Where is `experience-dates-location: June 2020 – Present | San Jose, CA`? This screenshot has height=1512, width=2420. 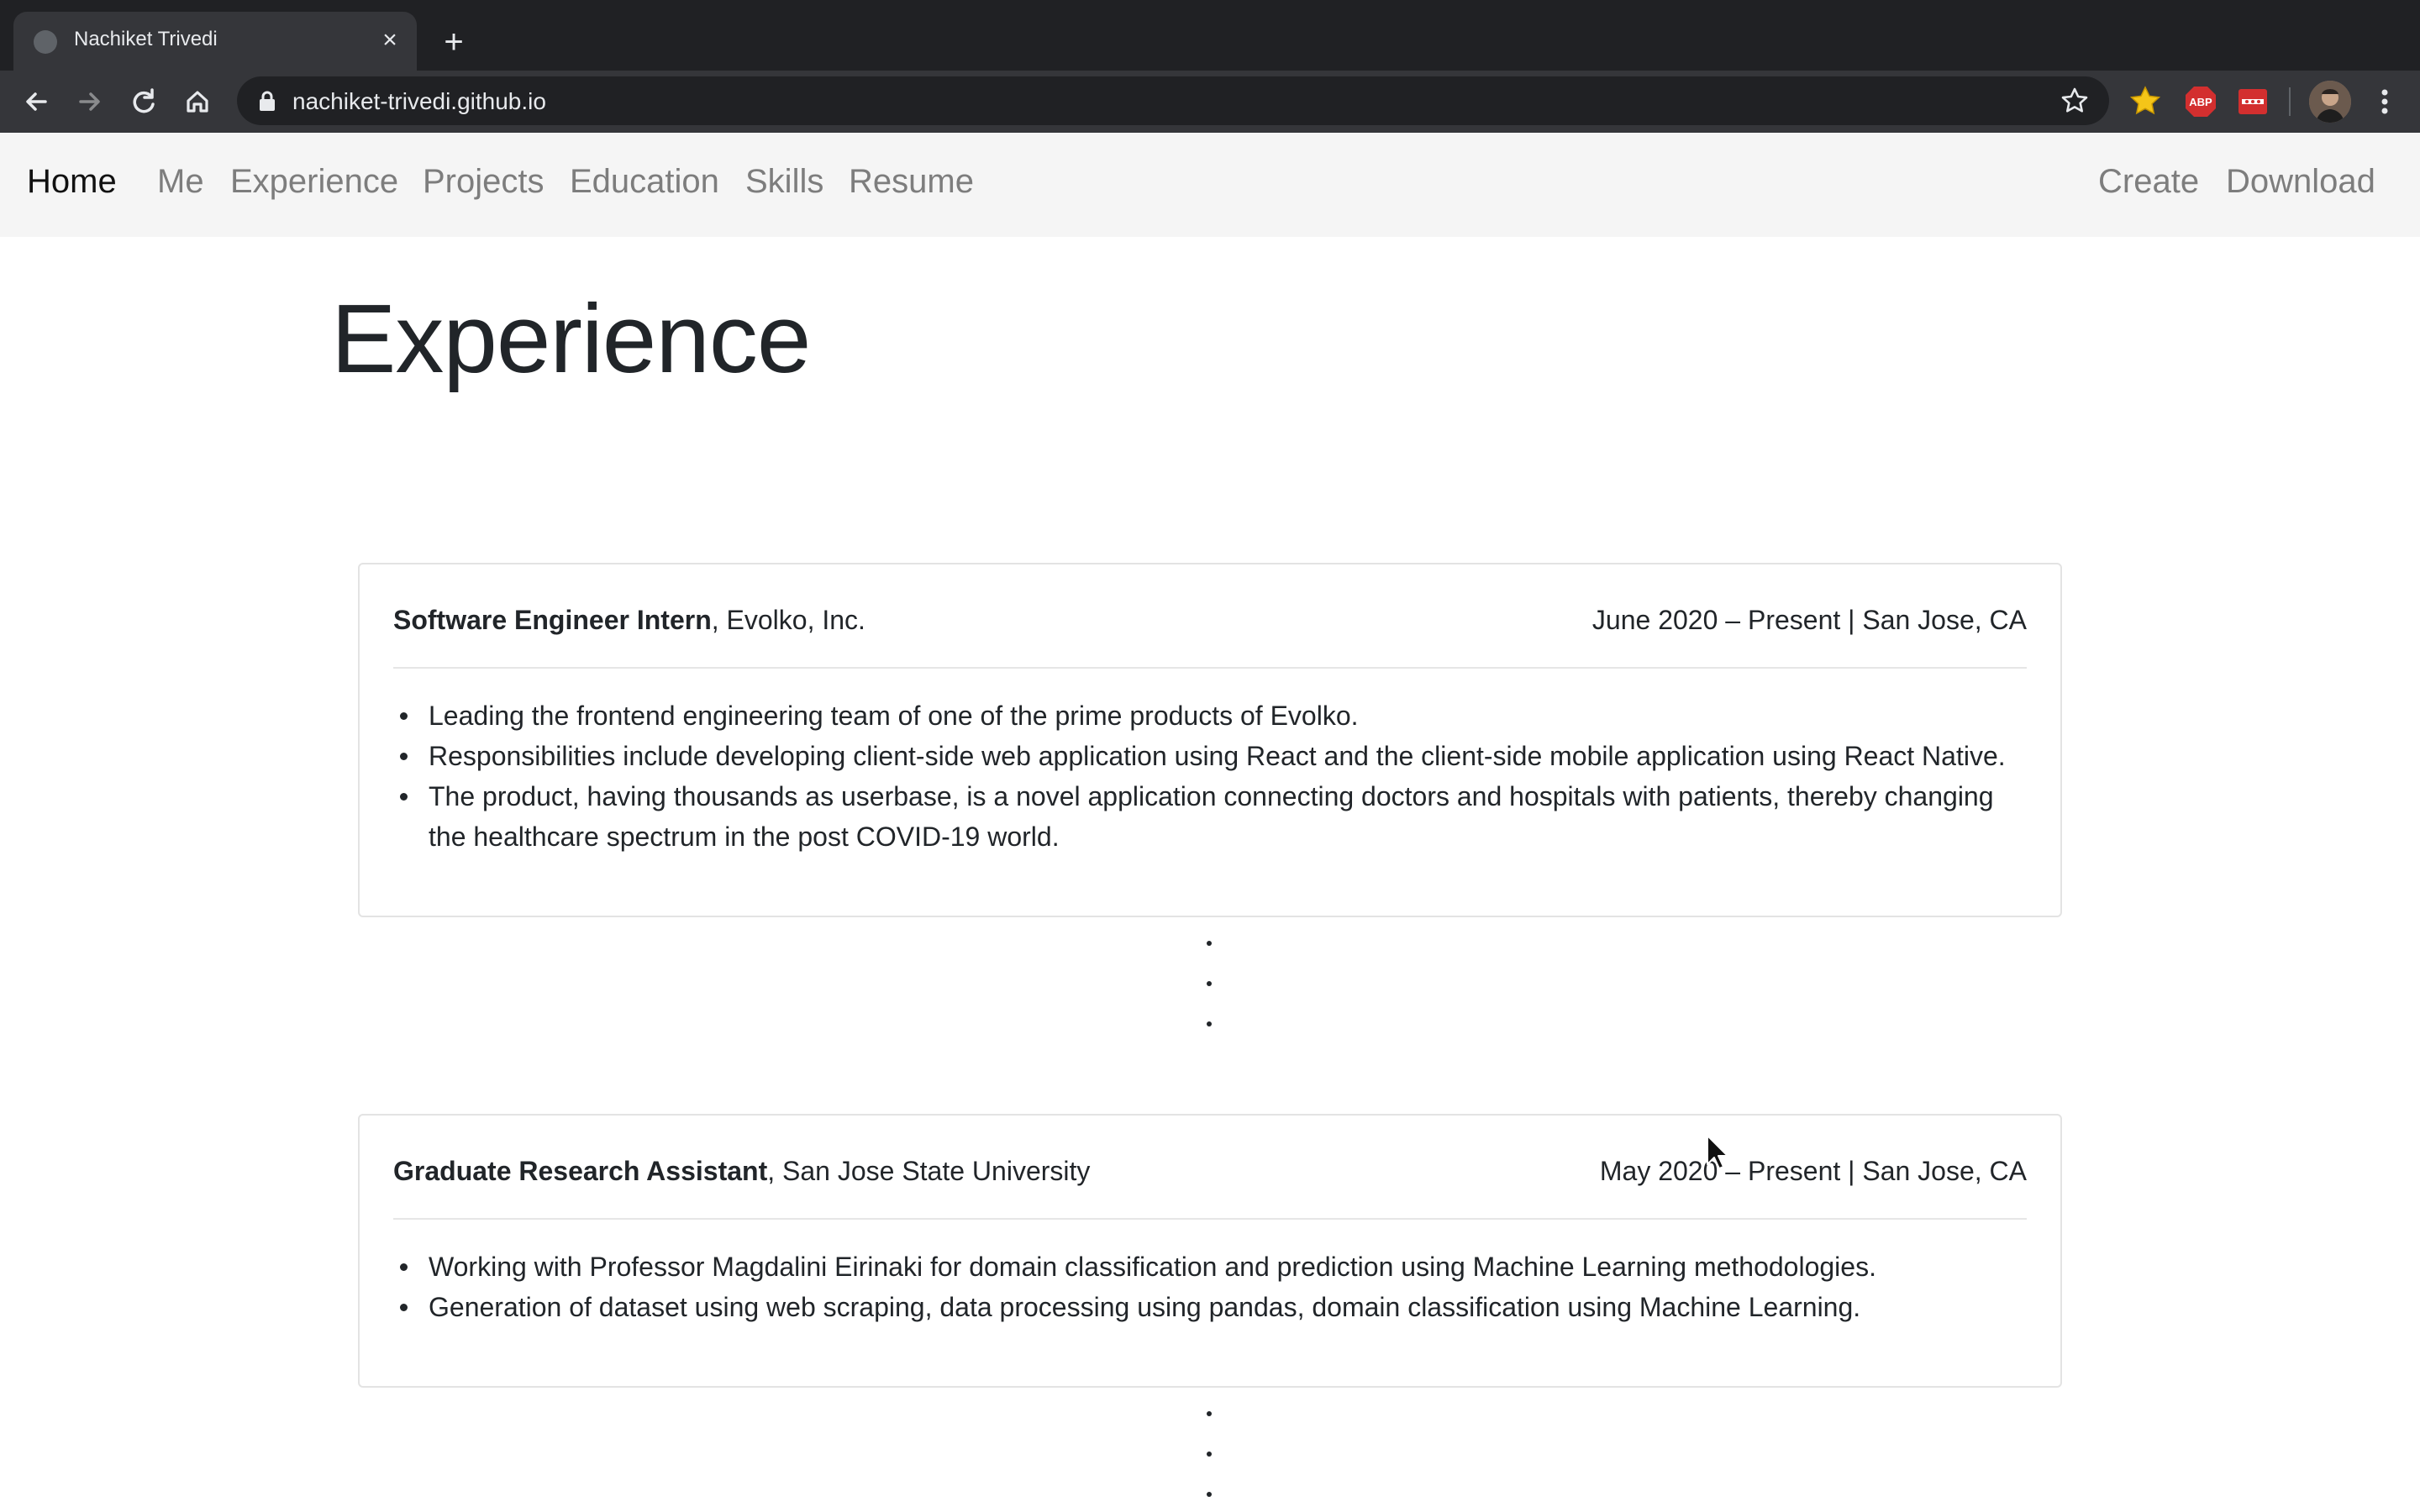
experience-dates-location: June 2020 – Present | San Jose, CA is located at coordinates (1809, 620).